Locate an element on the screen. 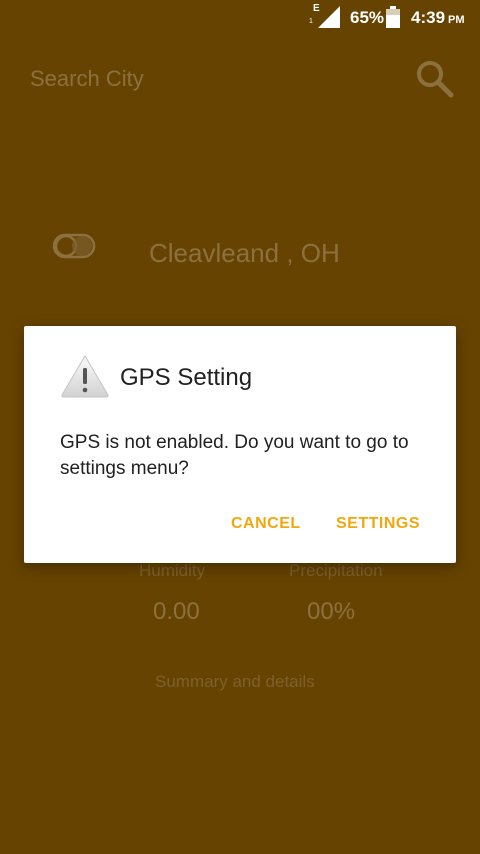  search-input is located at coordinates (210, 79).